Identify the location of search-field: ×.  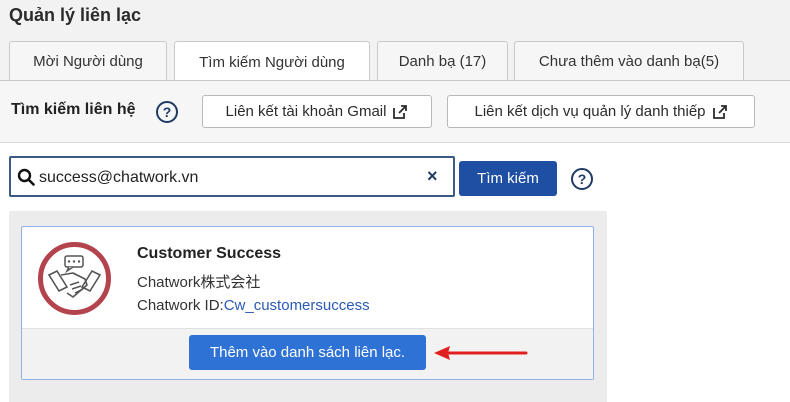
(232, 176).